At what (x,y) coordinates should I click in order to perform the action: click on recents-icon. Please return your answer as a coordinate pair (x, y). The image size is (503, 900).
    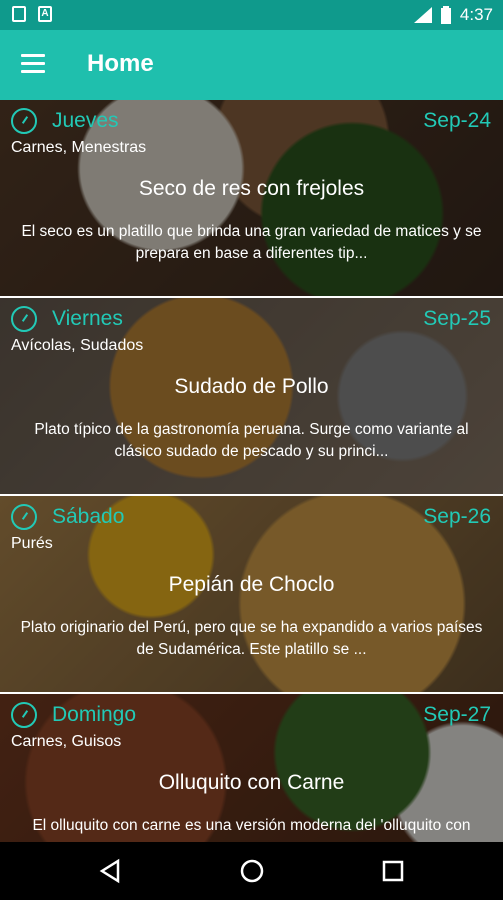
    Looking at the image, I should click on (393, 871).